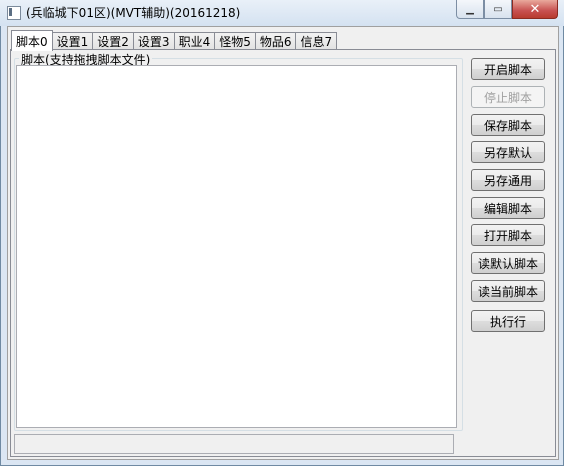  What do you see at coordinates (275, 41) in the screenshot?
I see `tab-items6: 物品6` at bounding box center [275, 41].